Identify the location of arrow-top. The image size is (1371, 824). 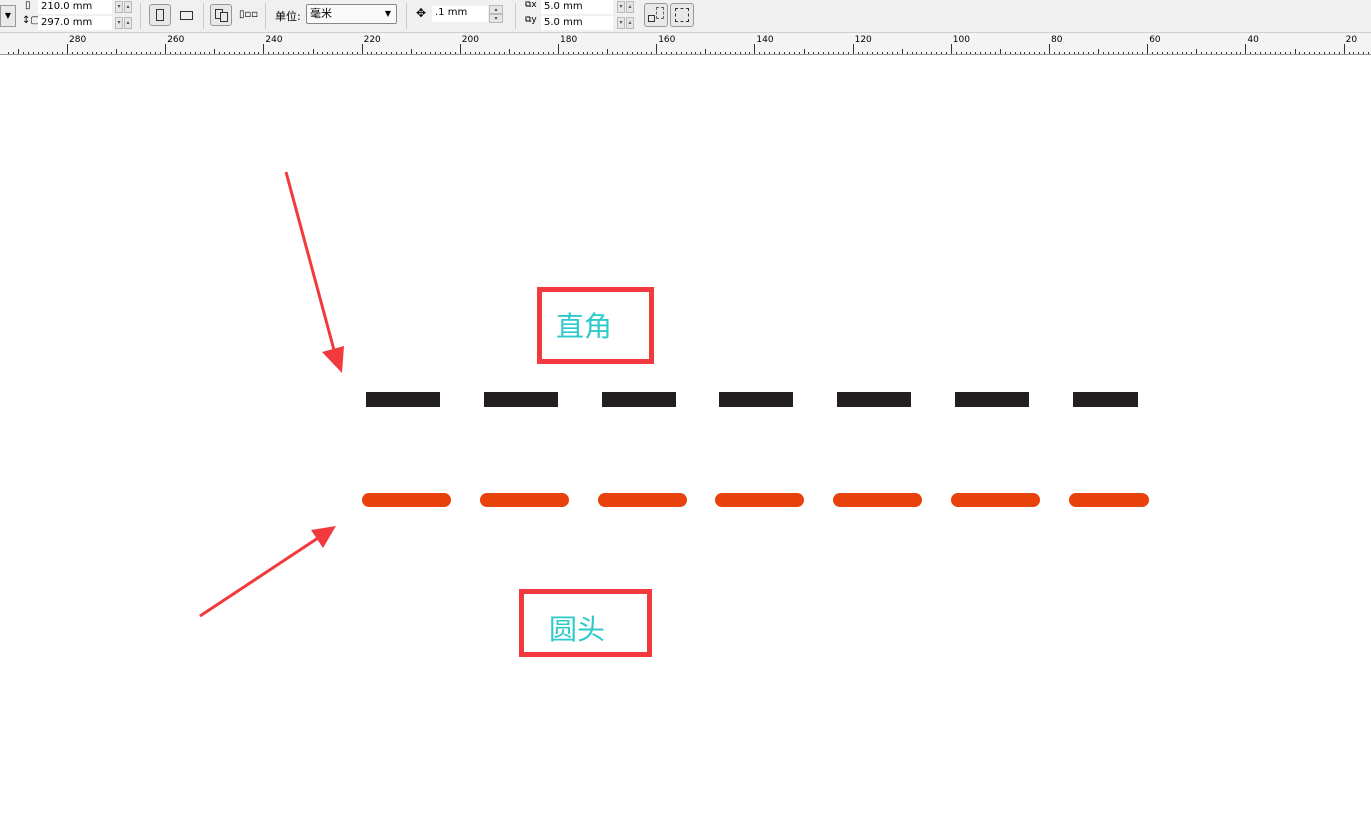
(314, 272).